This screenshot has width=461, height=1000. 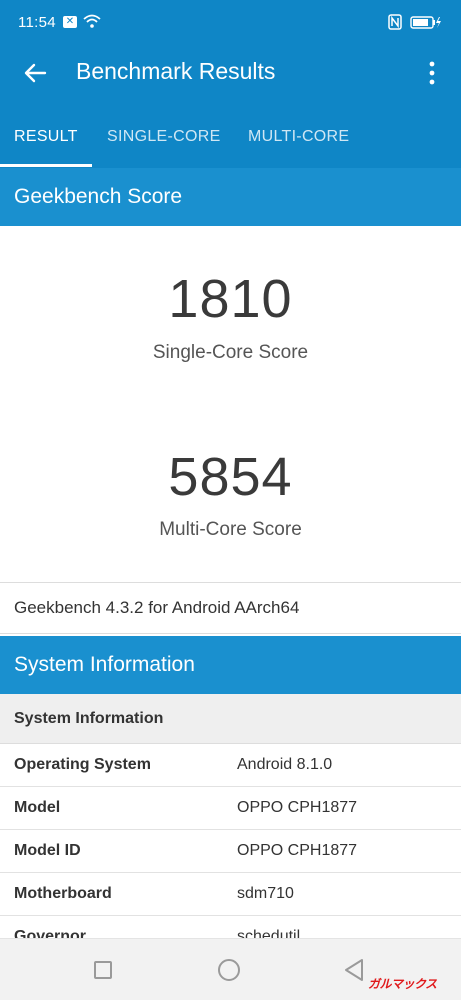 What do you see at coordinates (70, 22) in the screenshot?
I see `mail-notification-icon: ✕` at bounding box center [70, 22].